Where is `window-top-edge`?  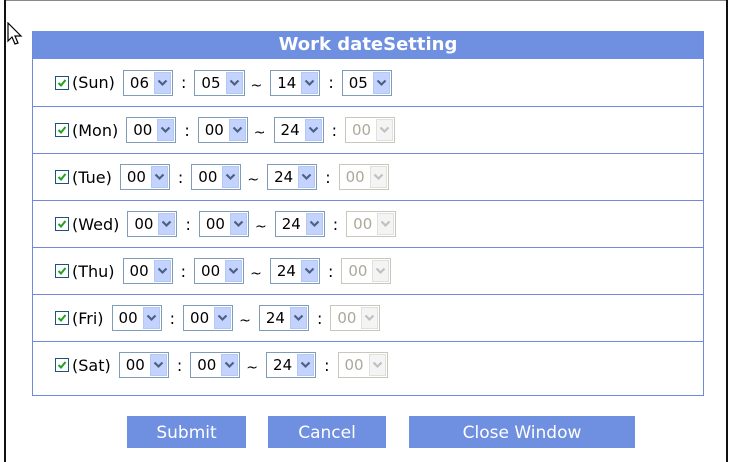 window-top-edge is located at coordinates (366, 0).